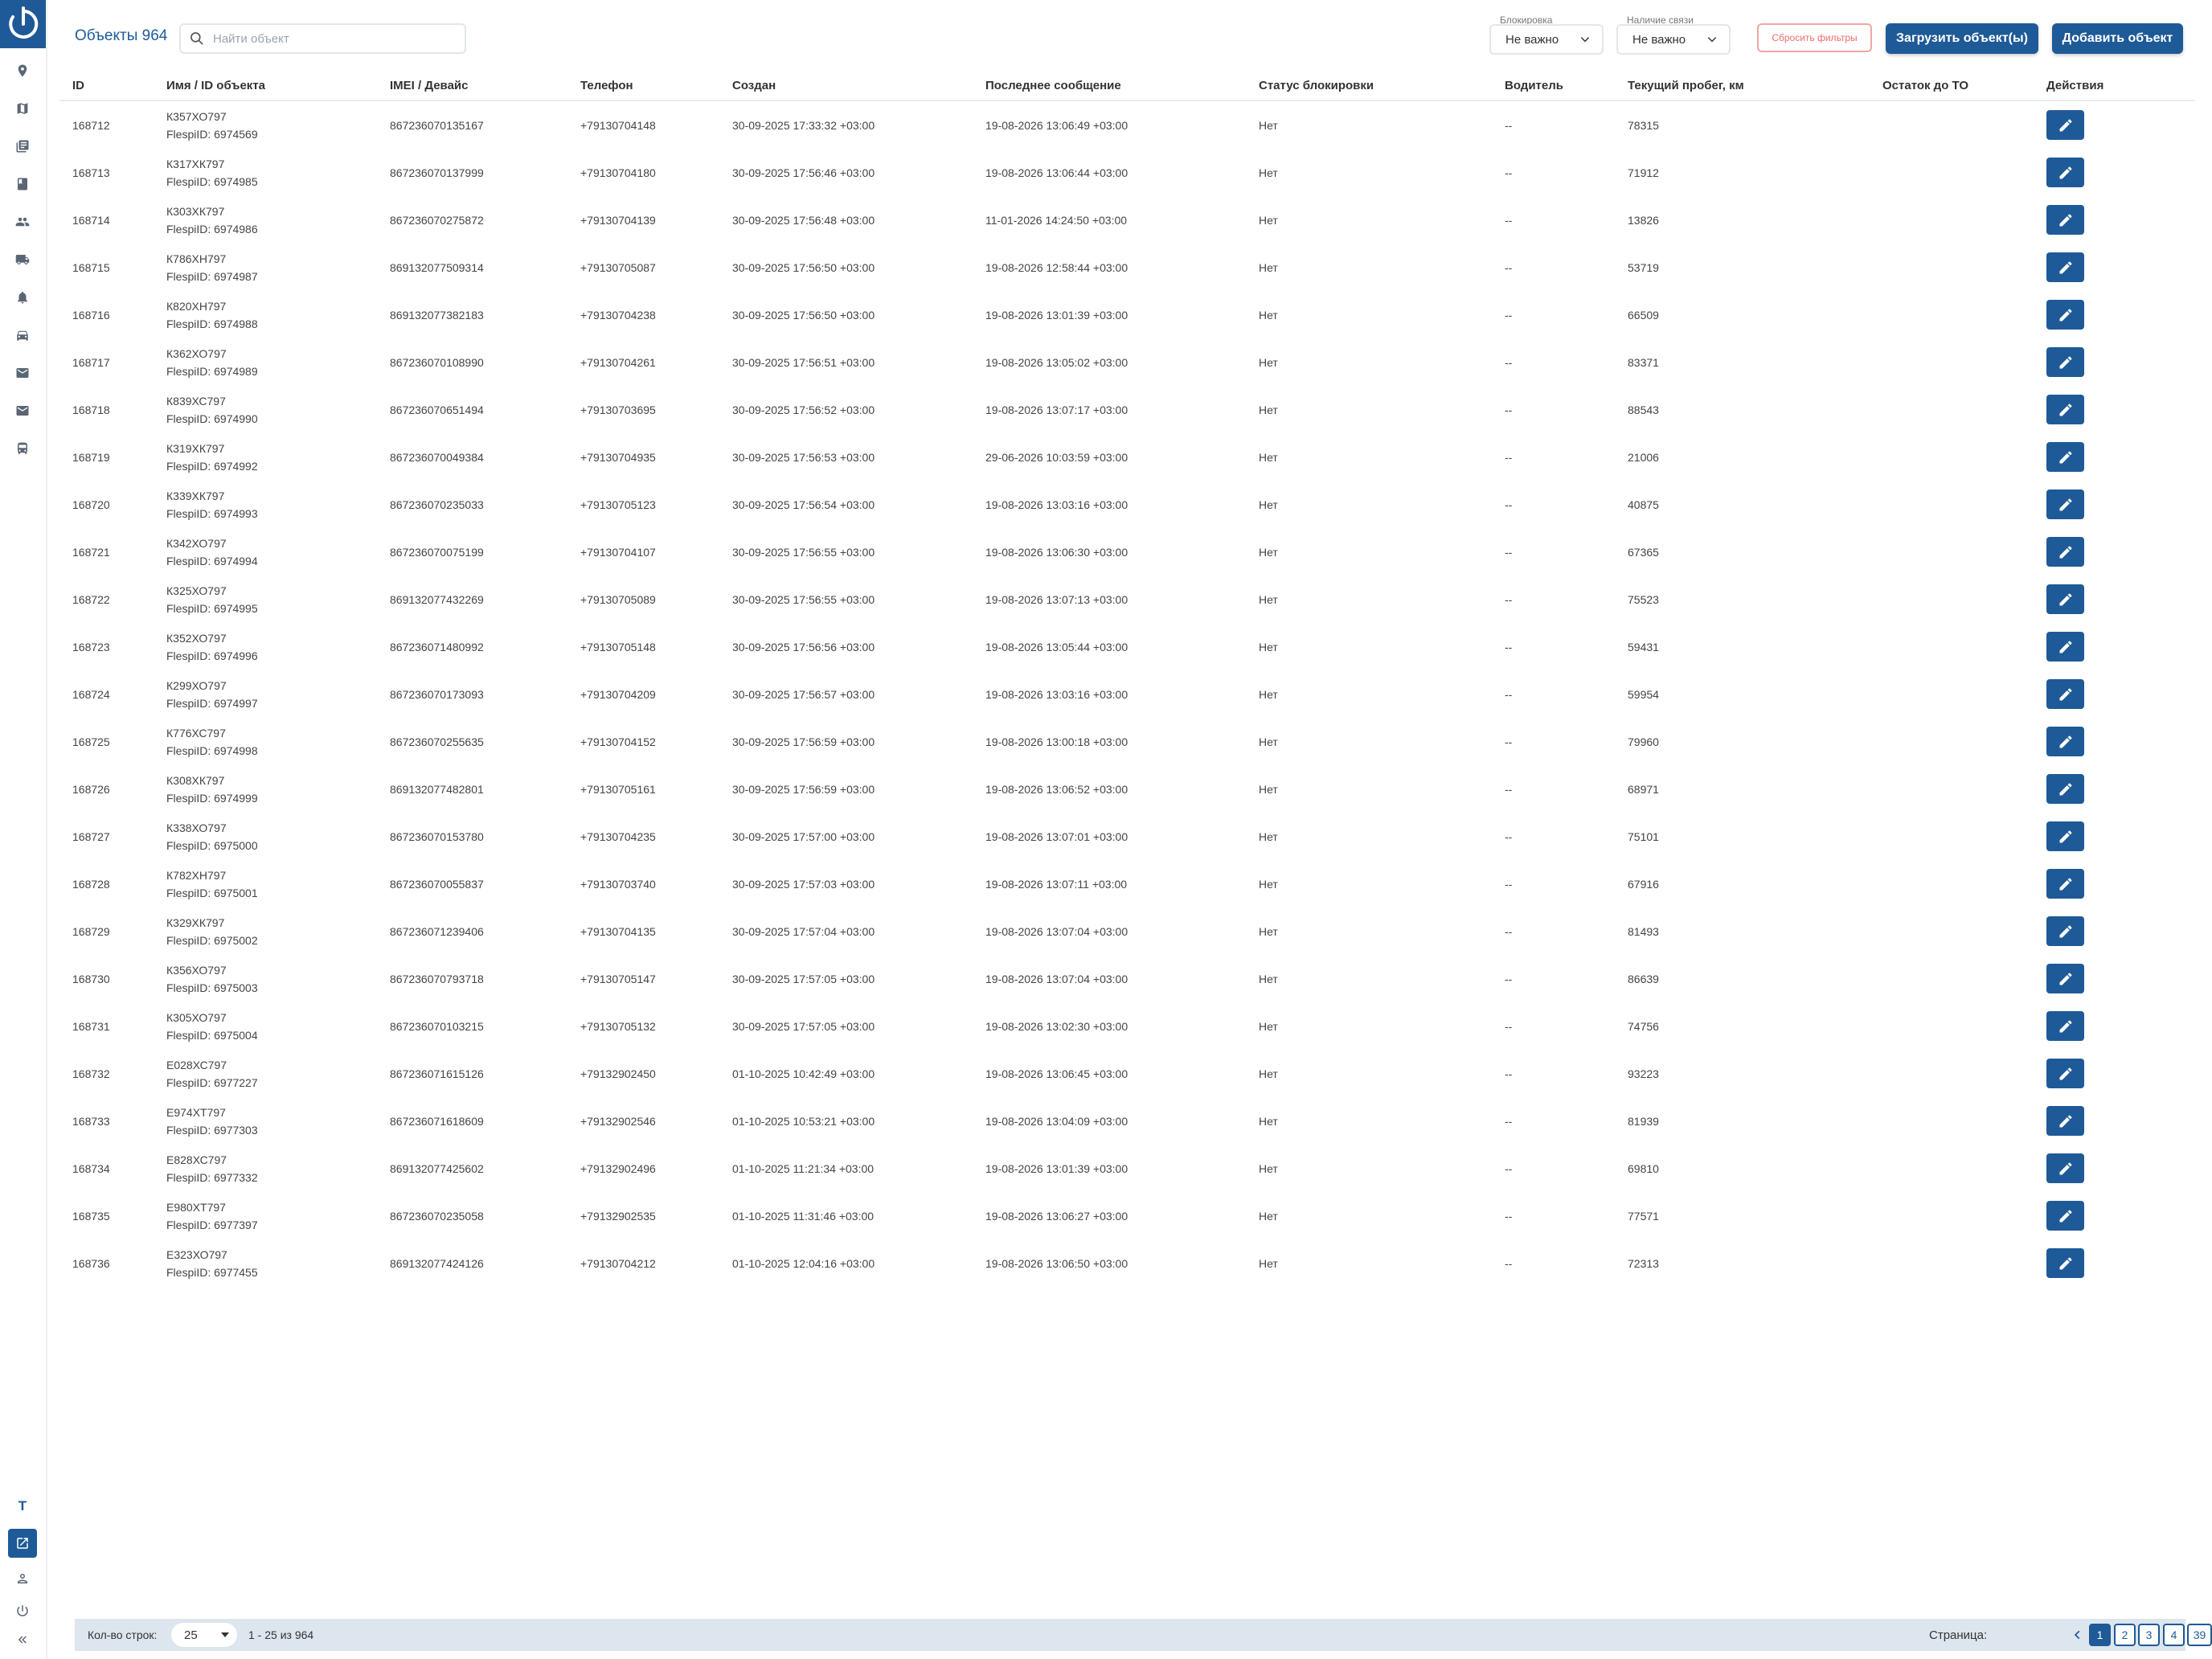 The image size is (2212, 1659). I want to click on upload-objects-button: Загрузить объект(ы), so click(1962, 38).